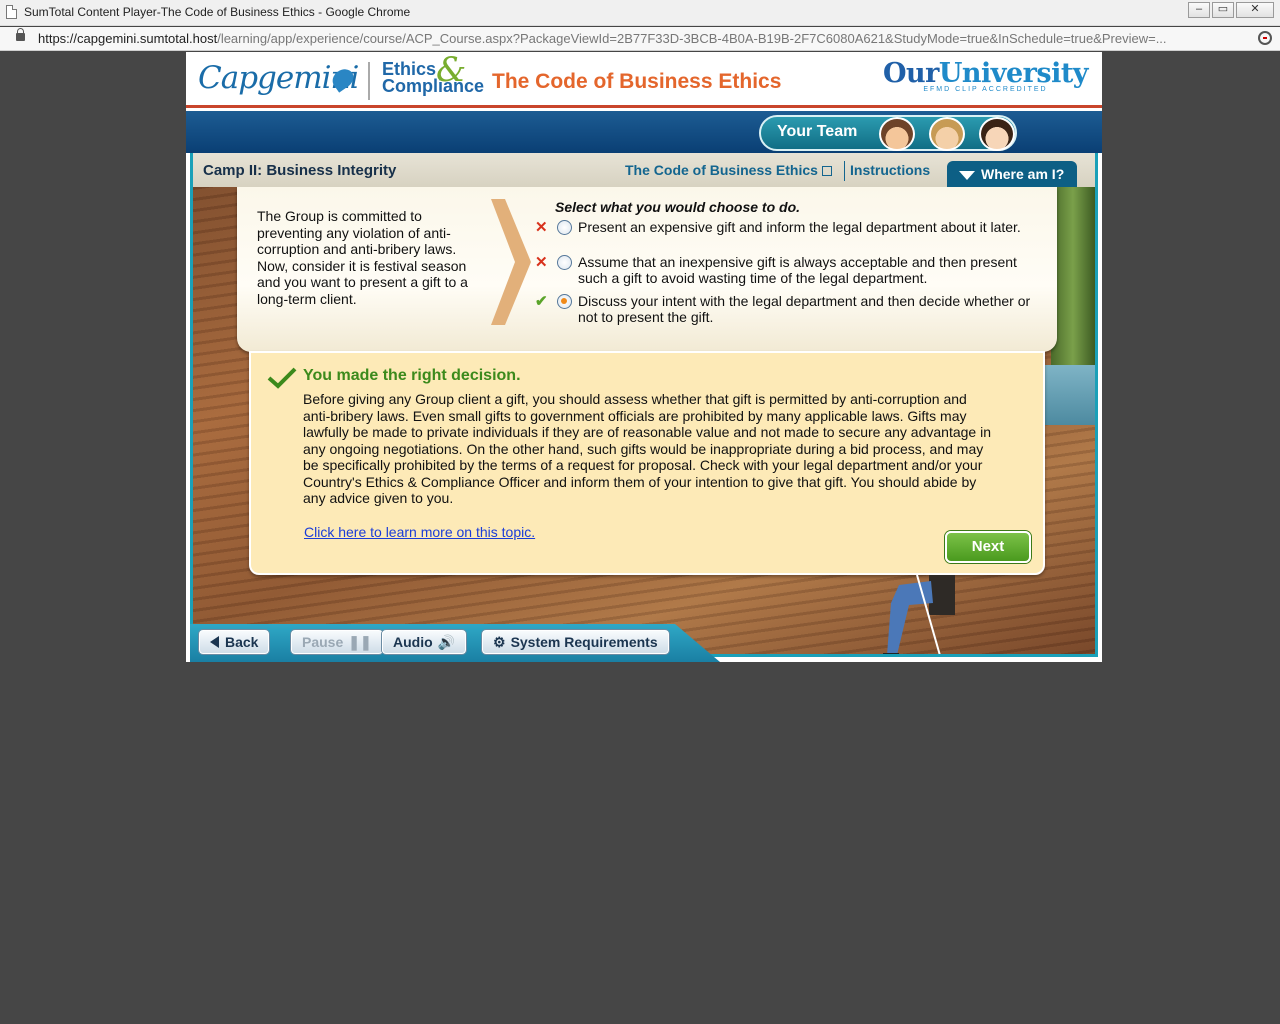 The width and height of the screenshot is (1280, 1024). Describe the element at coordinates (826, 171) in the screenshot. I see `external-link-icon` at that location.